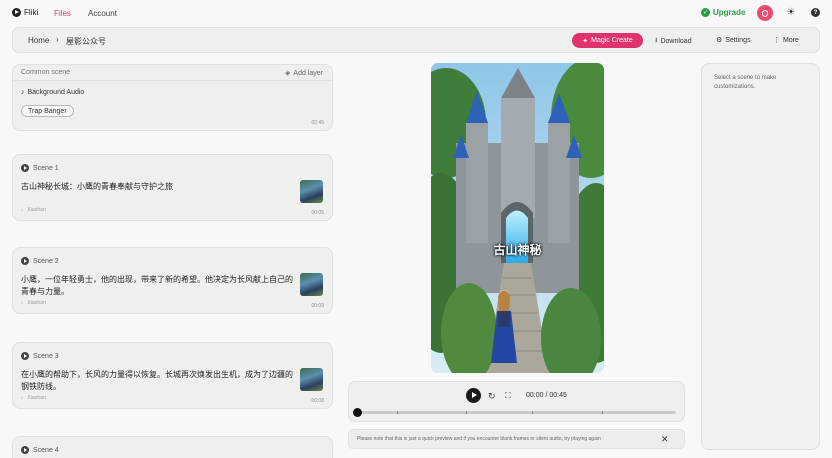 The height and width of the screenshot is (458, 832). What do you see at coordinates (172, 447) in the screenshot?
I see `scene-card-4: Scene 4` at bounding box center [172, 447].